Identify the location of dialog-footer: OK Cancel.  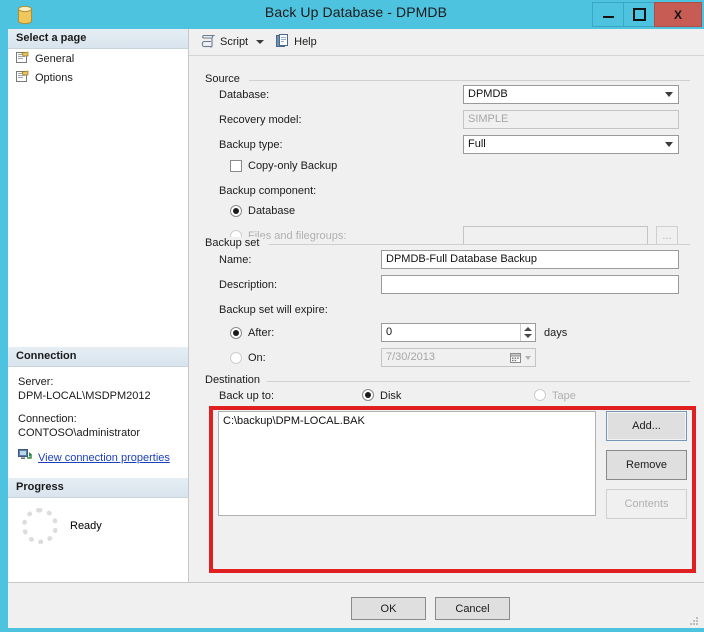
(356, 606).